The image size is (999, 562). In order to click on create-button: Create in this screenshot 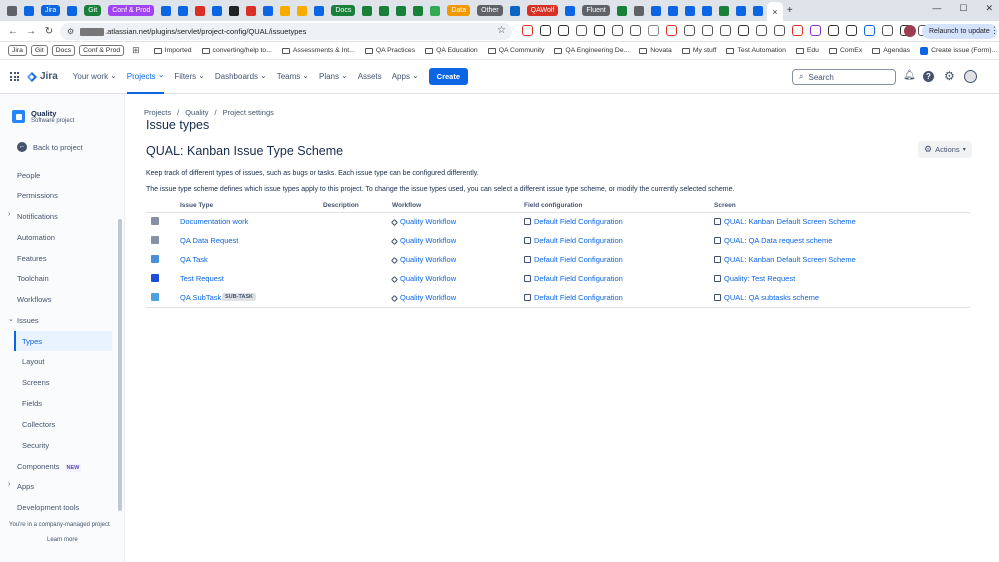, I will do `click(448, 76)`.